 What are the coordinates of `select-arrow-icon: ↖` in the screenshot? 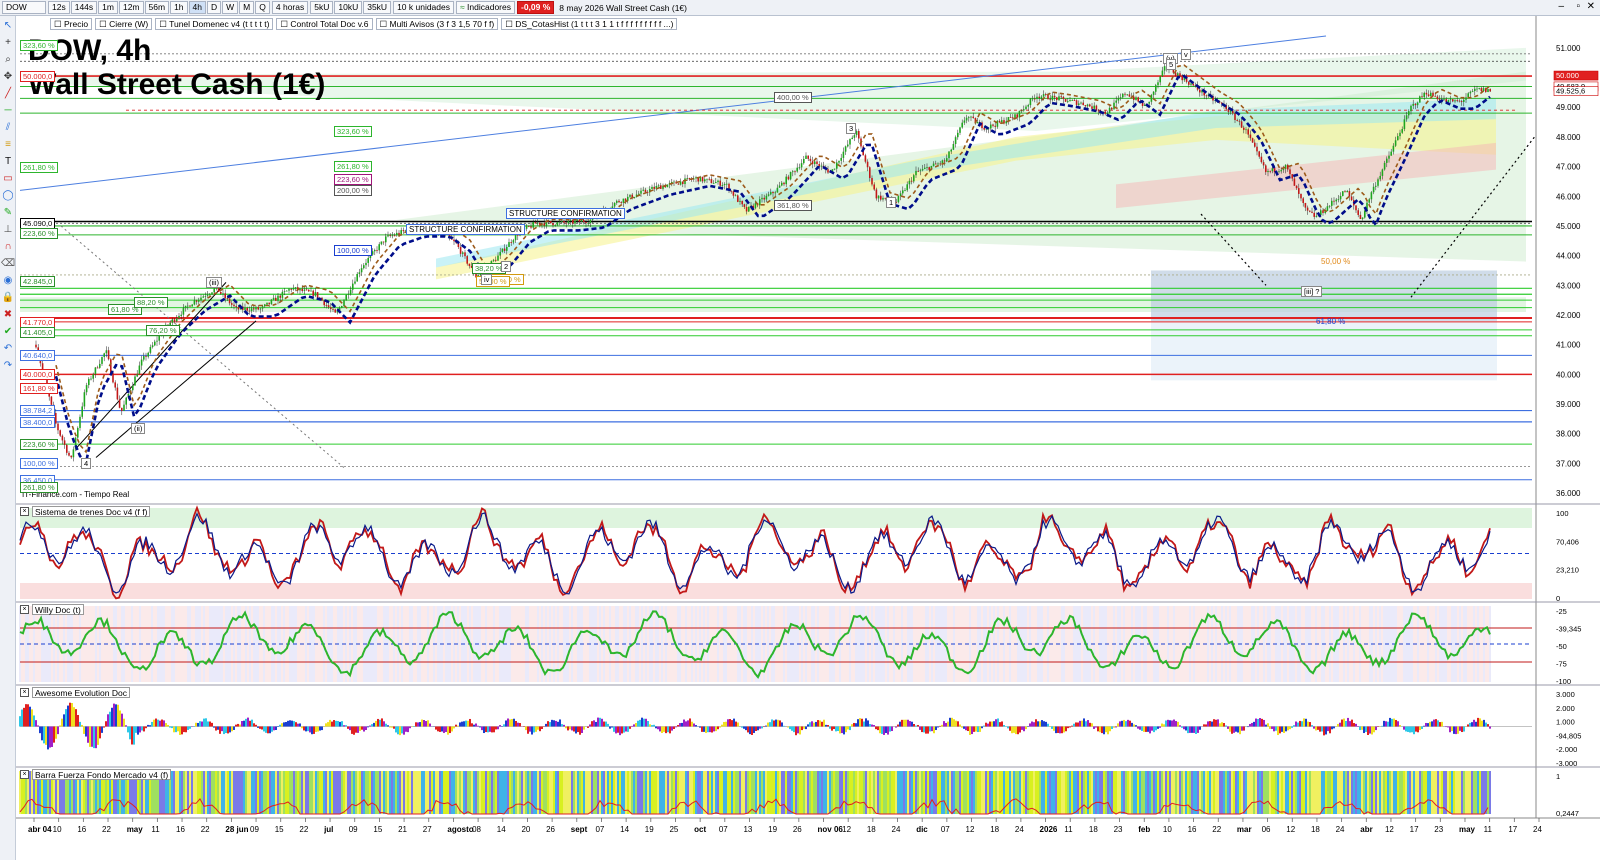 It's located at (8, 26).